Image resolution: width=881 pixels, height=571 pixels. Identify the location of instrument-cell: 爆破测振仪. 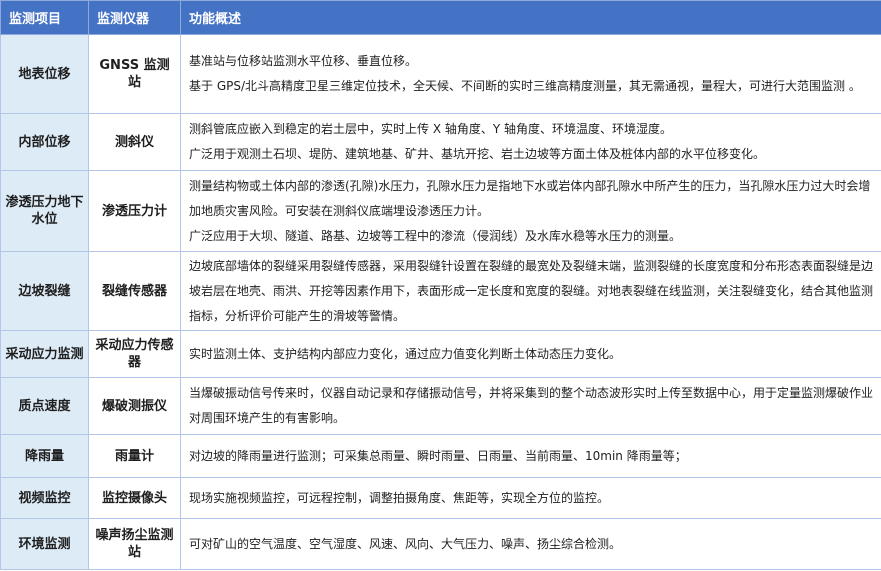
(134, 406).